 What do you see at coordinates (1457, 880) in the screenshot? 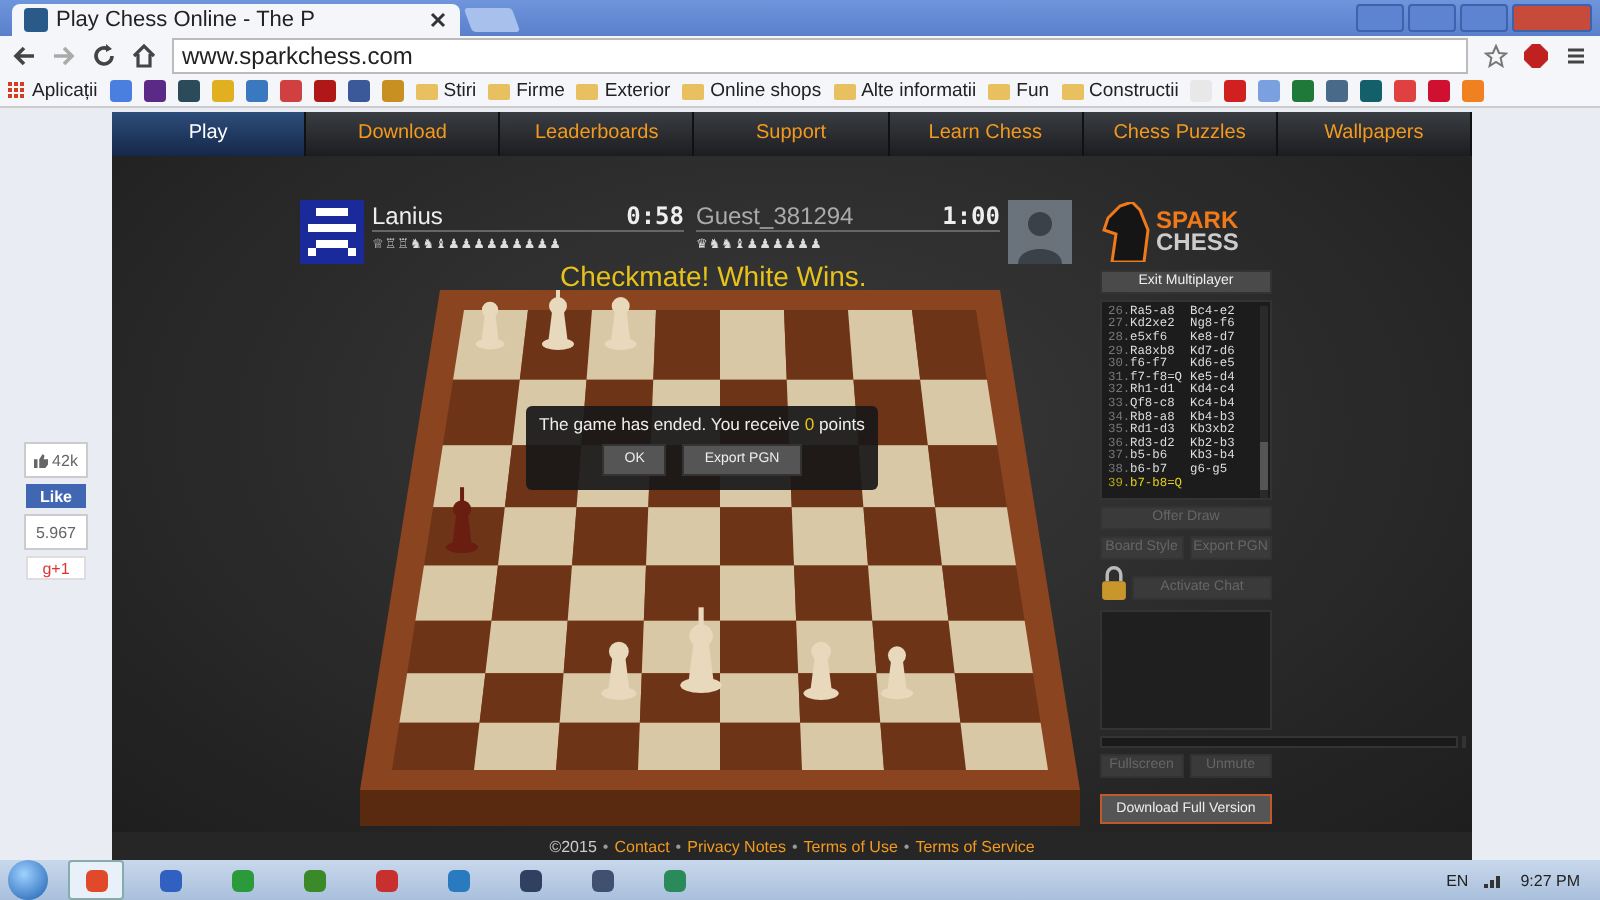
I see `language-indicator: EN` at bounding box center [1457, 880].